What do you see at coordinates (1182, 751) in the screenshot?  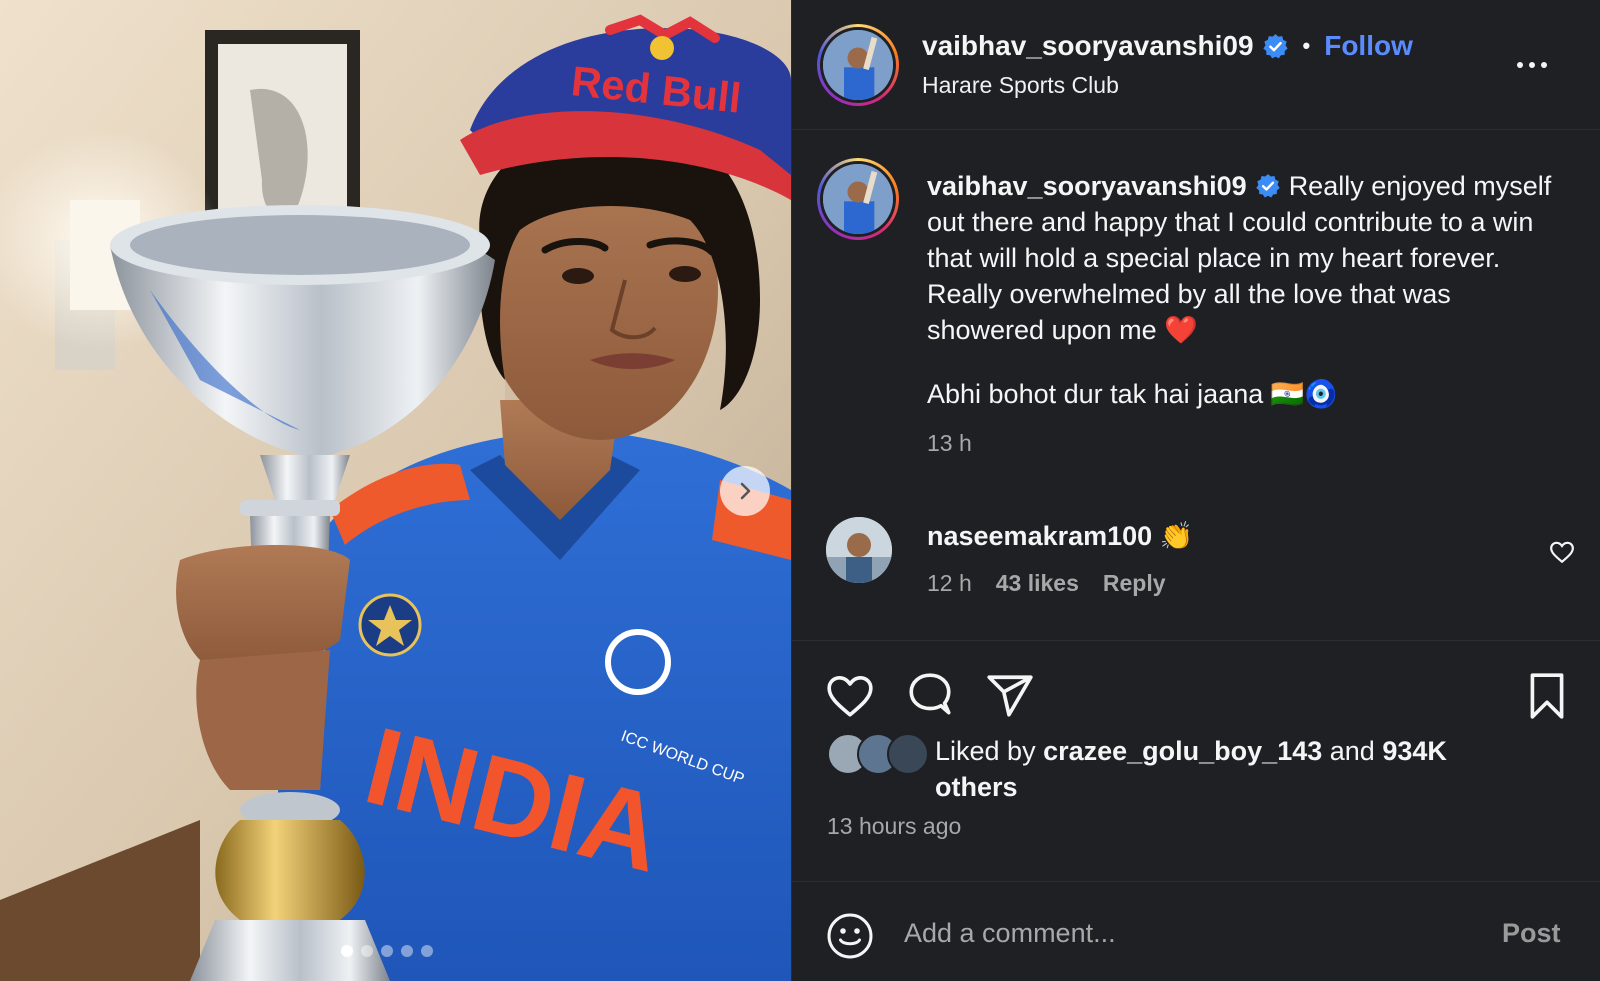 I see `liker-username: crazee_golu_boy_143` at bounding box center [1182, 751].